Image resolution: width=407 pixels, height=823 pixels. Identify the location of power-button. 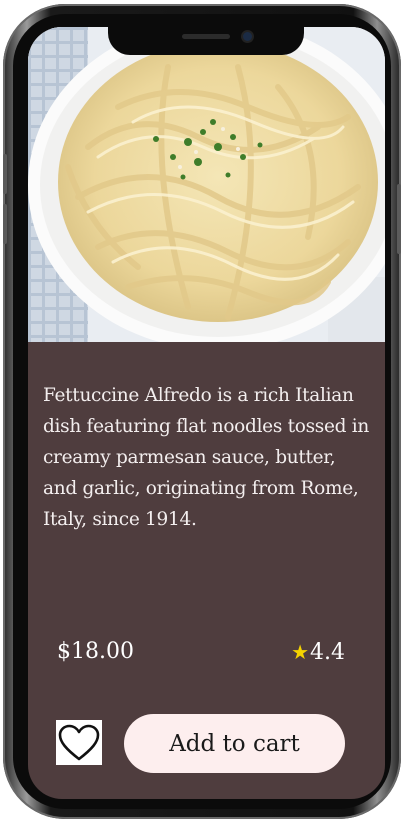
(399, 219).